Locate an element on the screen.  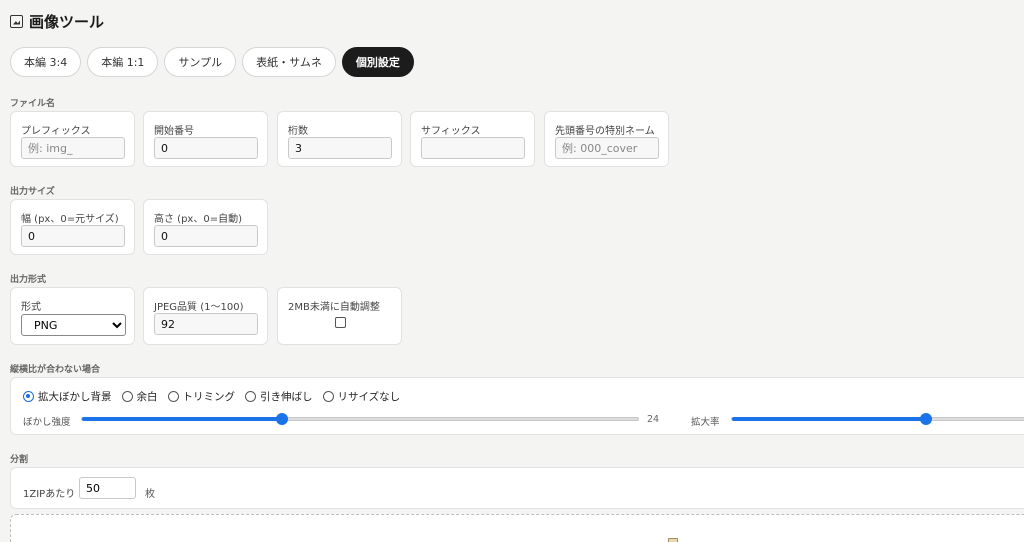
preset-tabs: 本編 3:4 本編 1:1 サンプル 表紙・サムネ 個別設定 is located at coordinates (212, 62).